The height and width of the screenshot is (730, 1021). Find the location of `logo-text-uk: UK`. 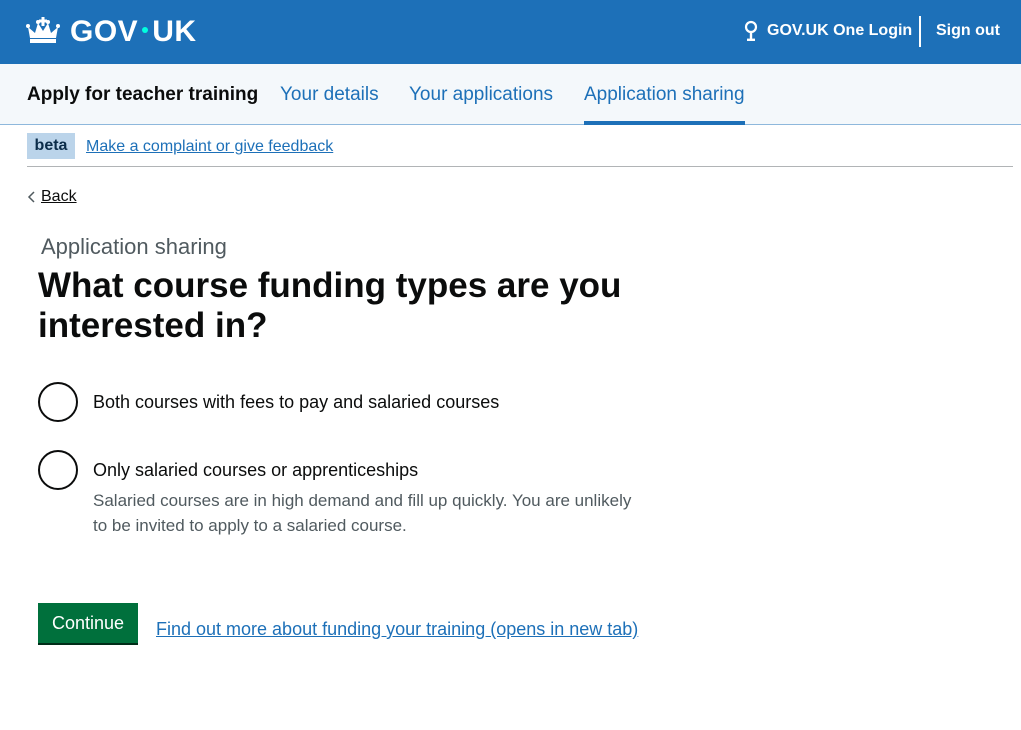

logo-text-uk: UK is located at coordinates (174, 31).